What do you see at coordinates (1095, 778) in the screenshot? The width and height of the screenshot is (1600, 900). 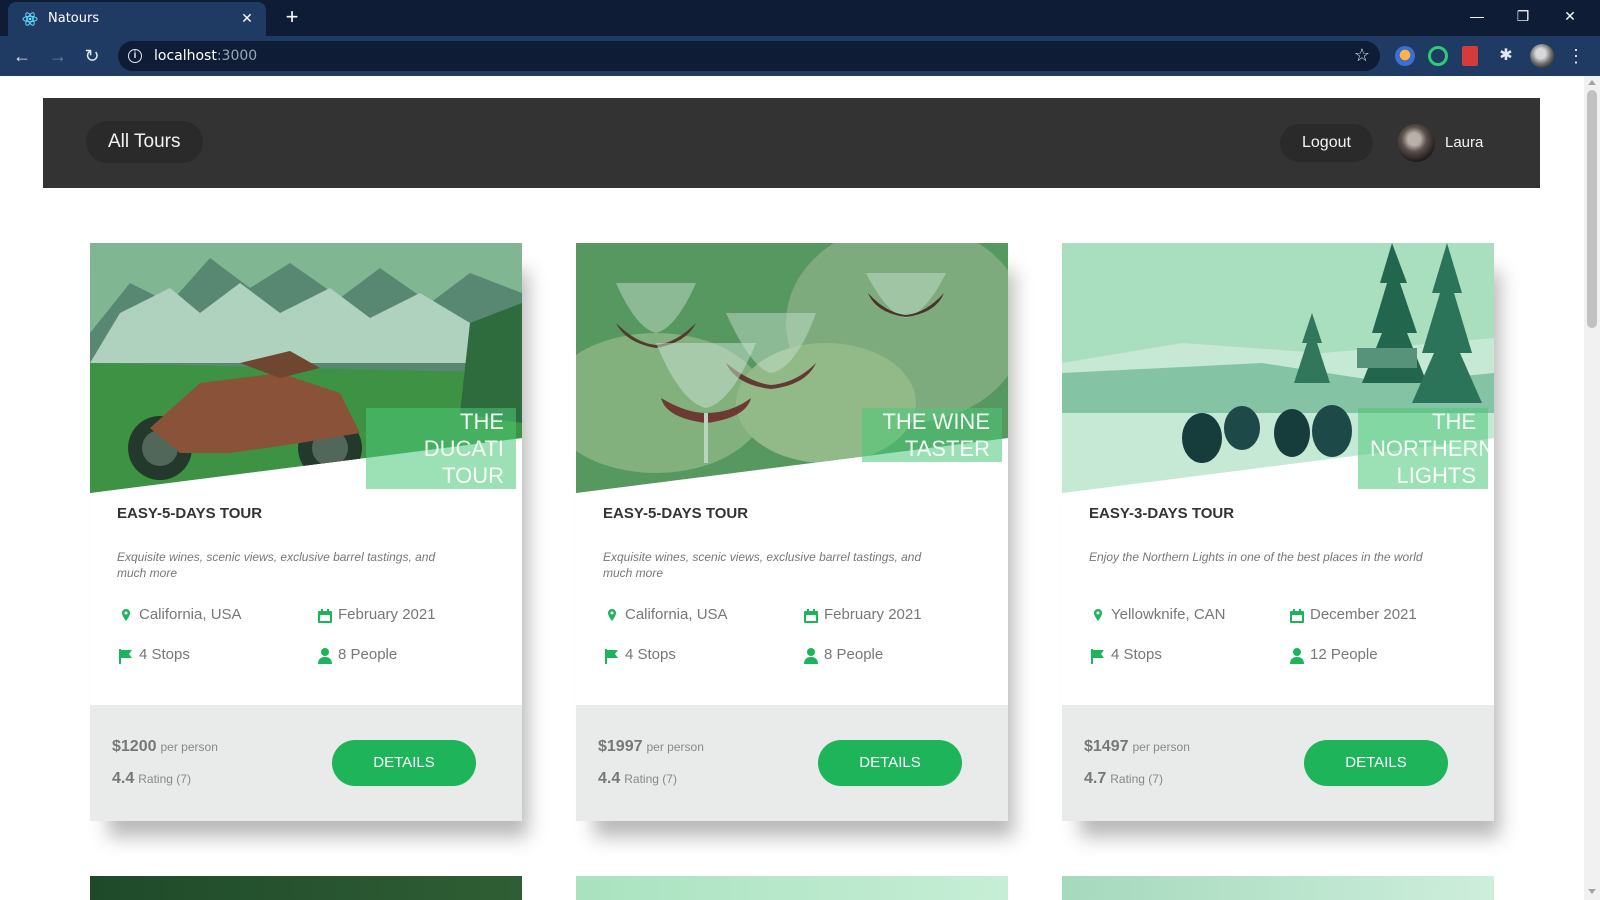 I see `rating-value: 4.7` at bounding box center [1095, 778].